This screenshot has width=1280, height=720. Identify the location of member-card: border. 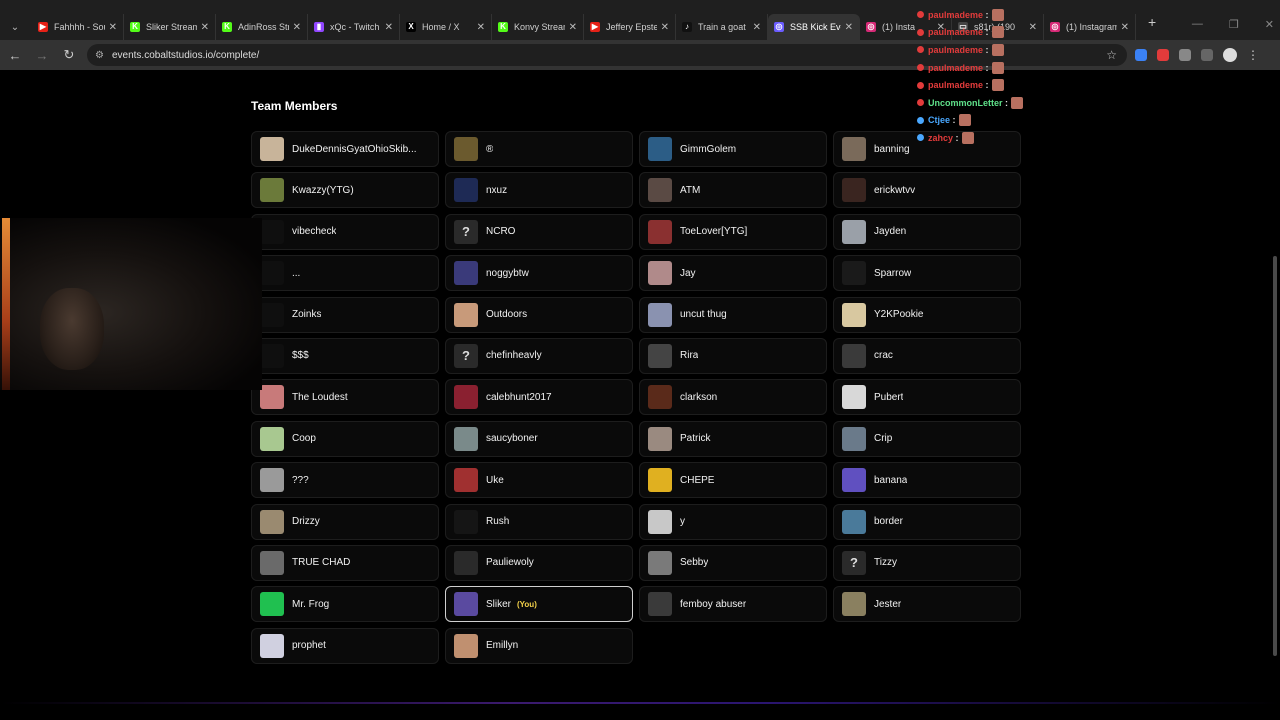
(927, 521).